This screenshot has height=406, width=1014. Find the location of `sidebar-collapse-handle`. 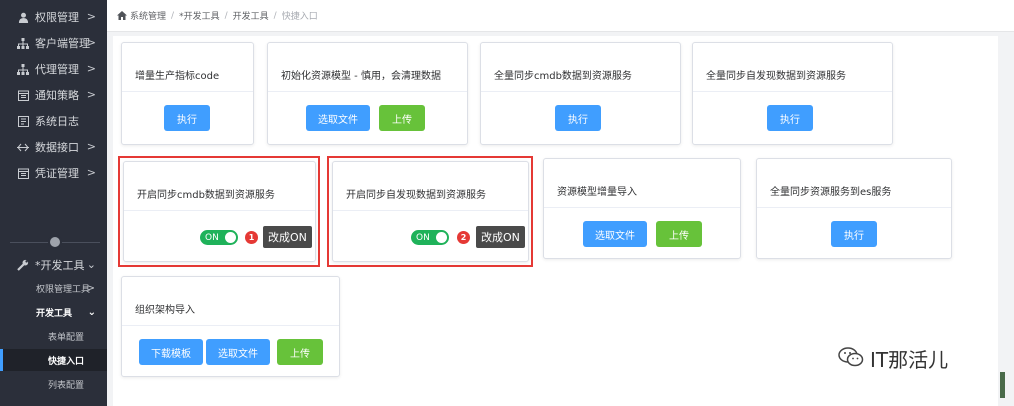

sidebar-collapse-handle is located at coordinates (55, 242).